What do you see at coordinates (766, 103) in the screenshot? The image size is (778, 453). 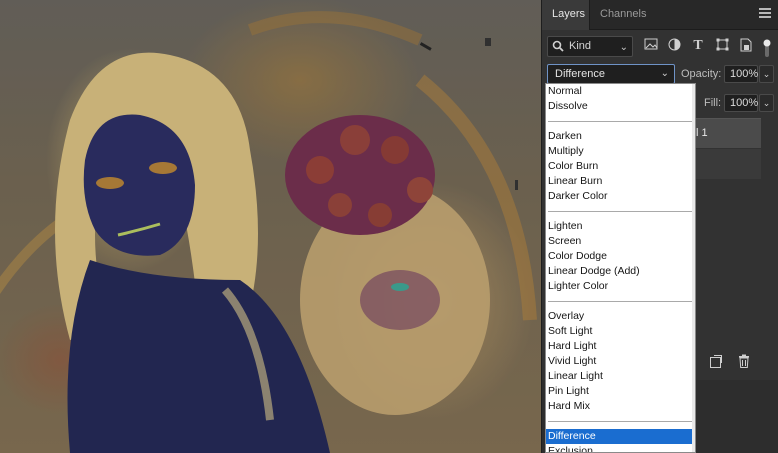 I see `fill-chevron-icon: ⌄` at bounding box center [766, 103].